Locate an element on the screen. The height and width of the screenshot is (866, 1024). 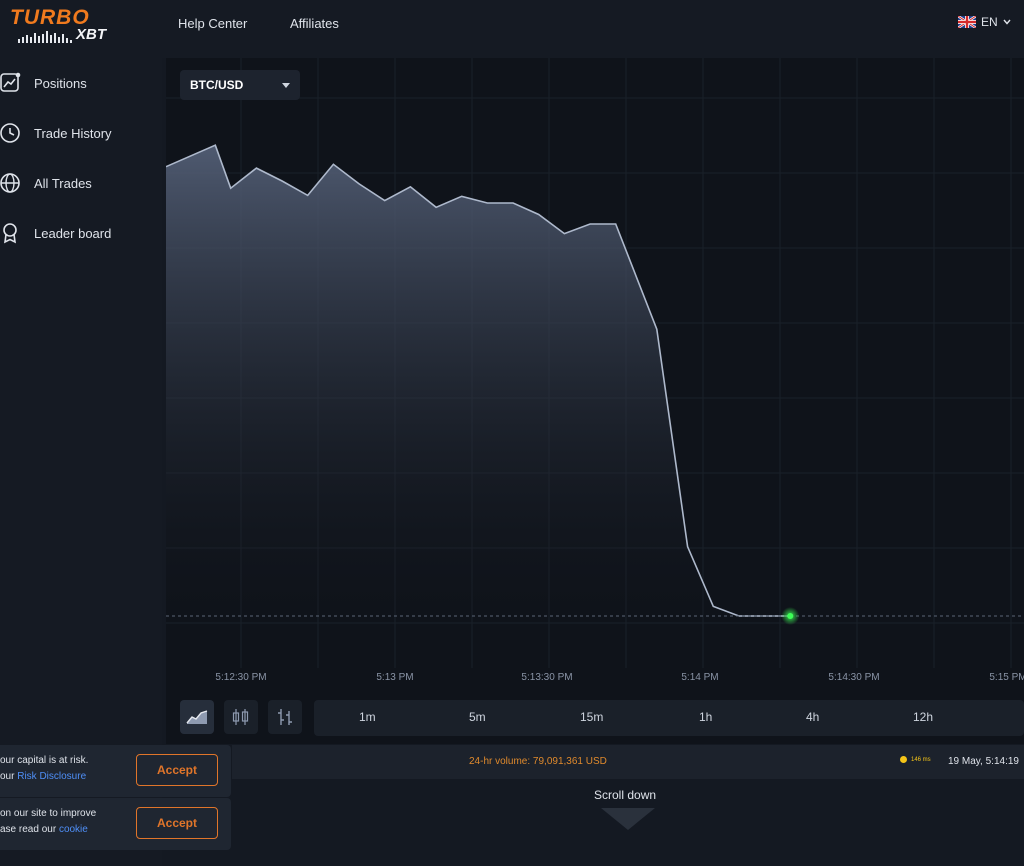
cookie-notice-prefix: ase read our is located at coordinates (29, 829).